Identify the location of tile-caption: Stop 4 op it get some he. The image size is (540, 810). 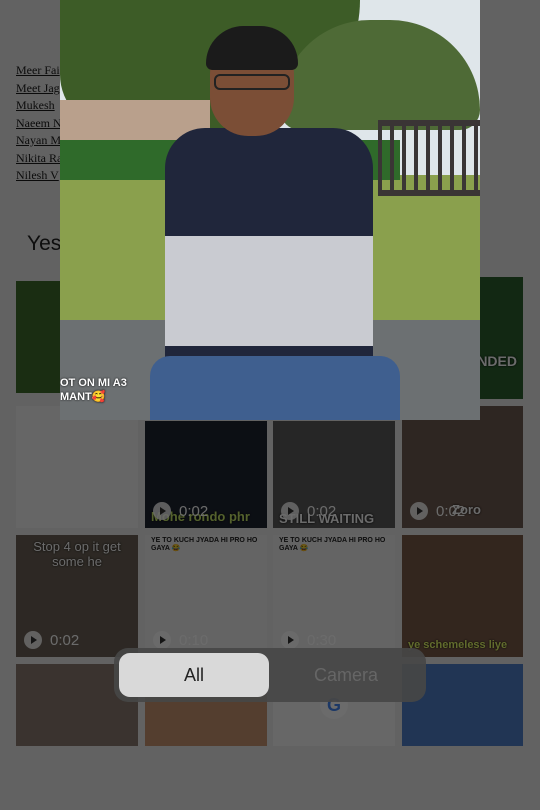
(77, 554).